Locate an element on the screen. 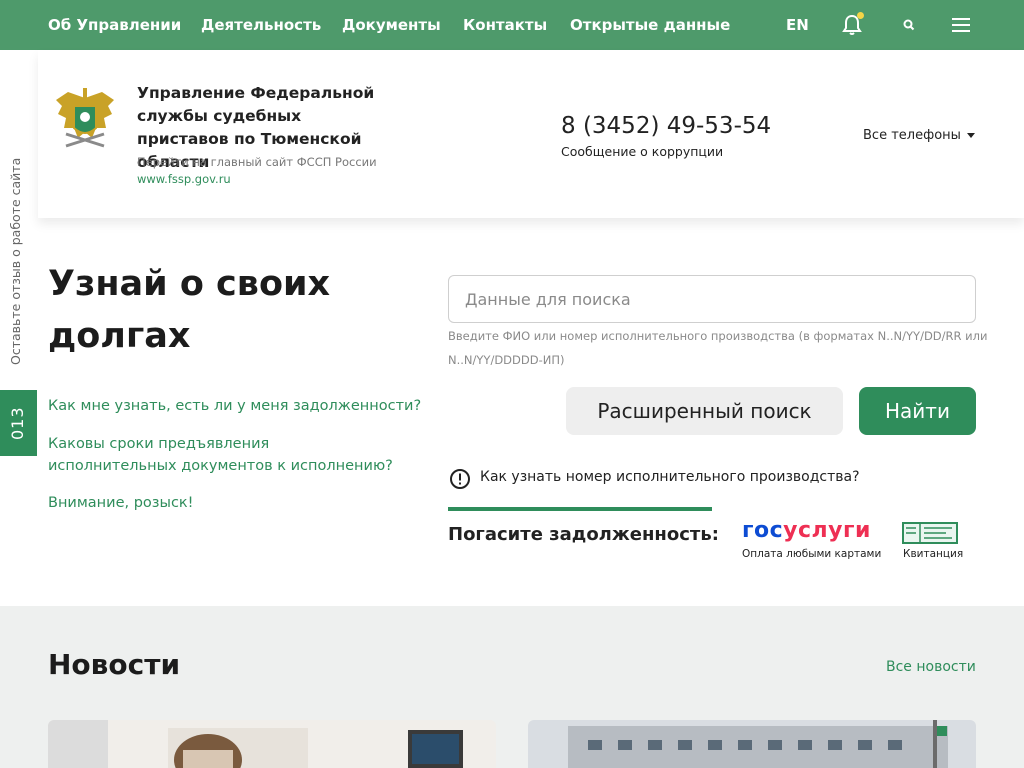 The image size is (1024, 768). counter-value: 013 is located at coordinates (17, 423).